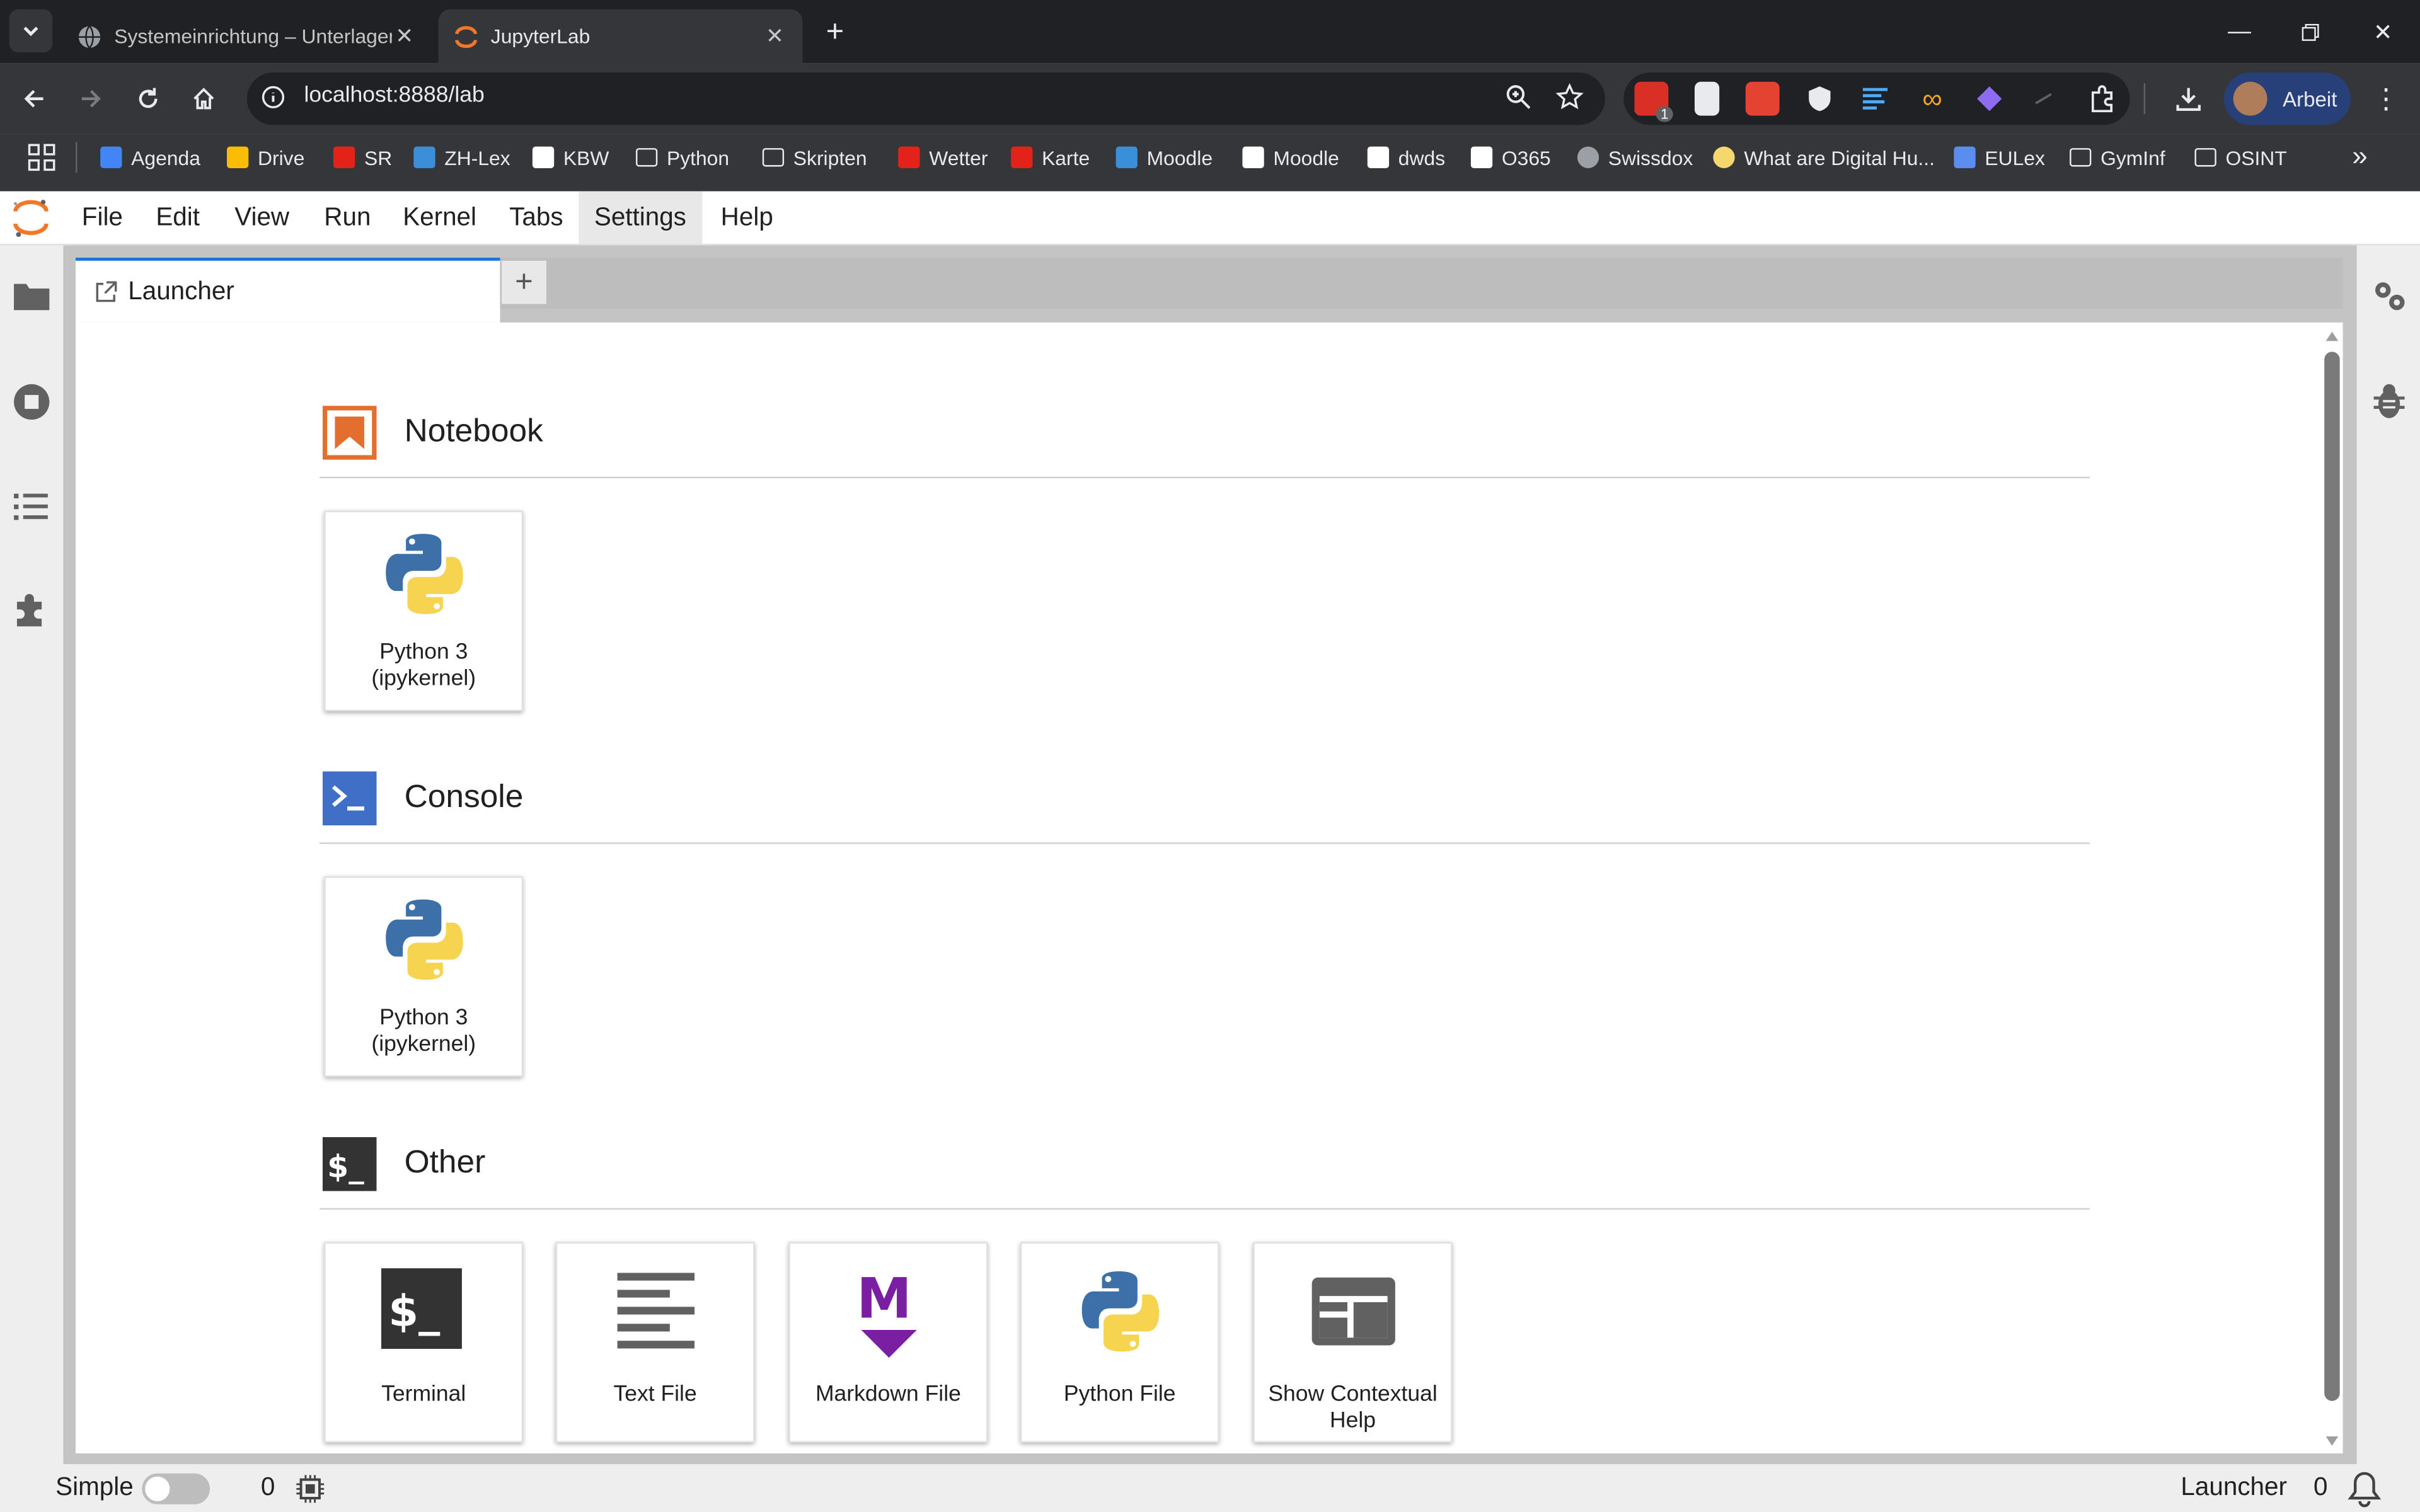 The height and width of the screenshot is (1512, 2420). I want to click on tab-launcher: Launcher, so click(288, 290).